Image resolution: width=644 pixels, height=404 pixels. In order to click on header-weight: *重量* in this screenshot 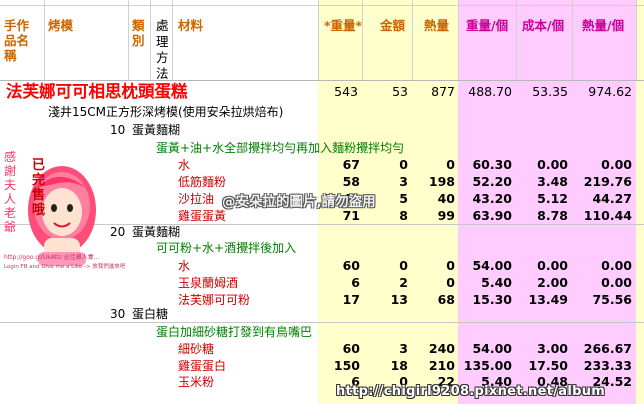, I will do `click(343, 25)`.